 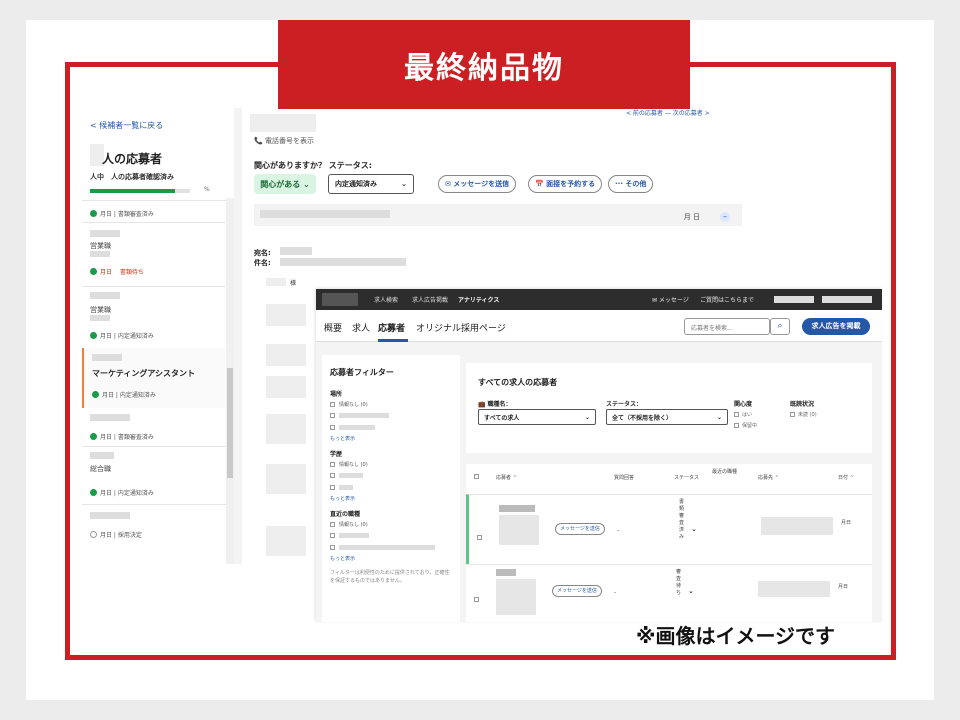 I want to click on tab-overview: 概要, so click(x=333, y=327).